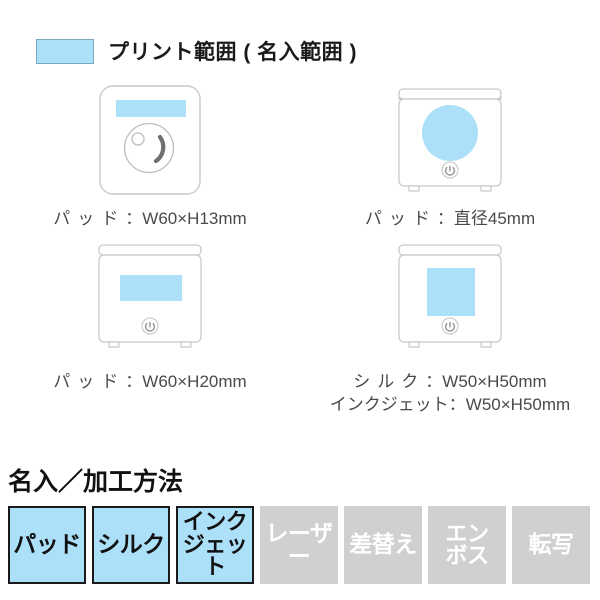 Image resolution: width=600 pixels, height=600 pixels. I want to click on product-cell-2: パッド：直径45mm, so click(450, 154).